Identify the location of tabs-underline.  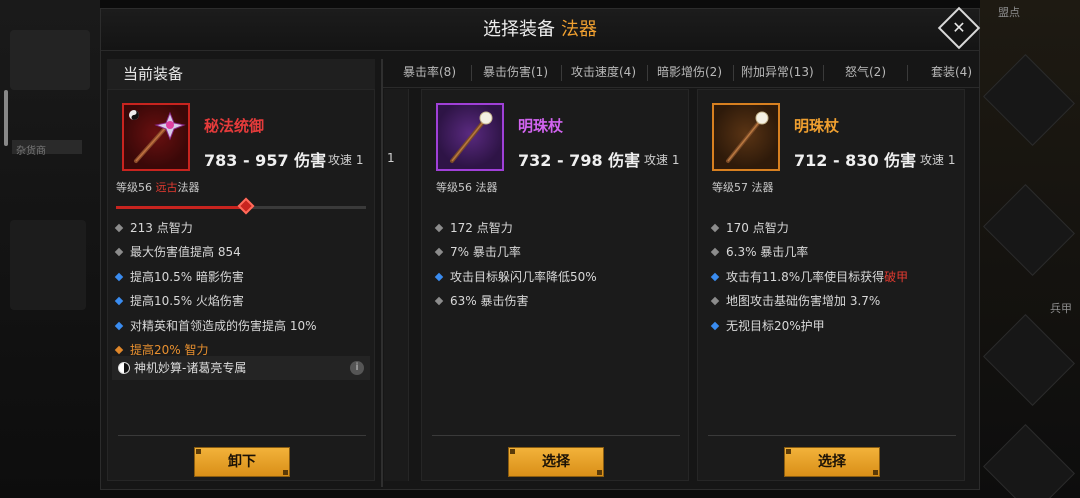
(681, 87).